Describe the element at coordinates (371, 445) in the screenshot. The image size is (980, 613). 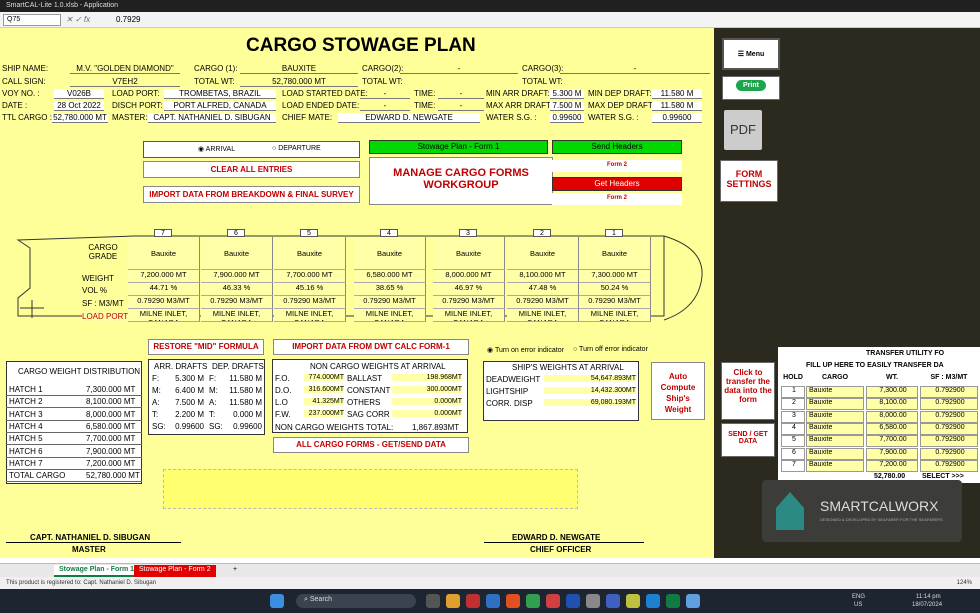
I see `all-forms-button: ALL CARGO FORMS - GET/SEND DATA` at that location.